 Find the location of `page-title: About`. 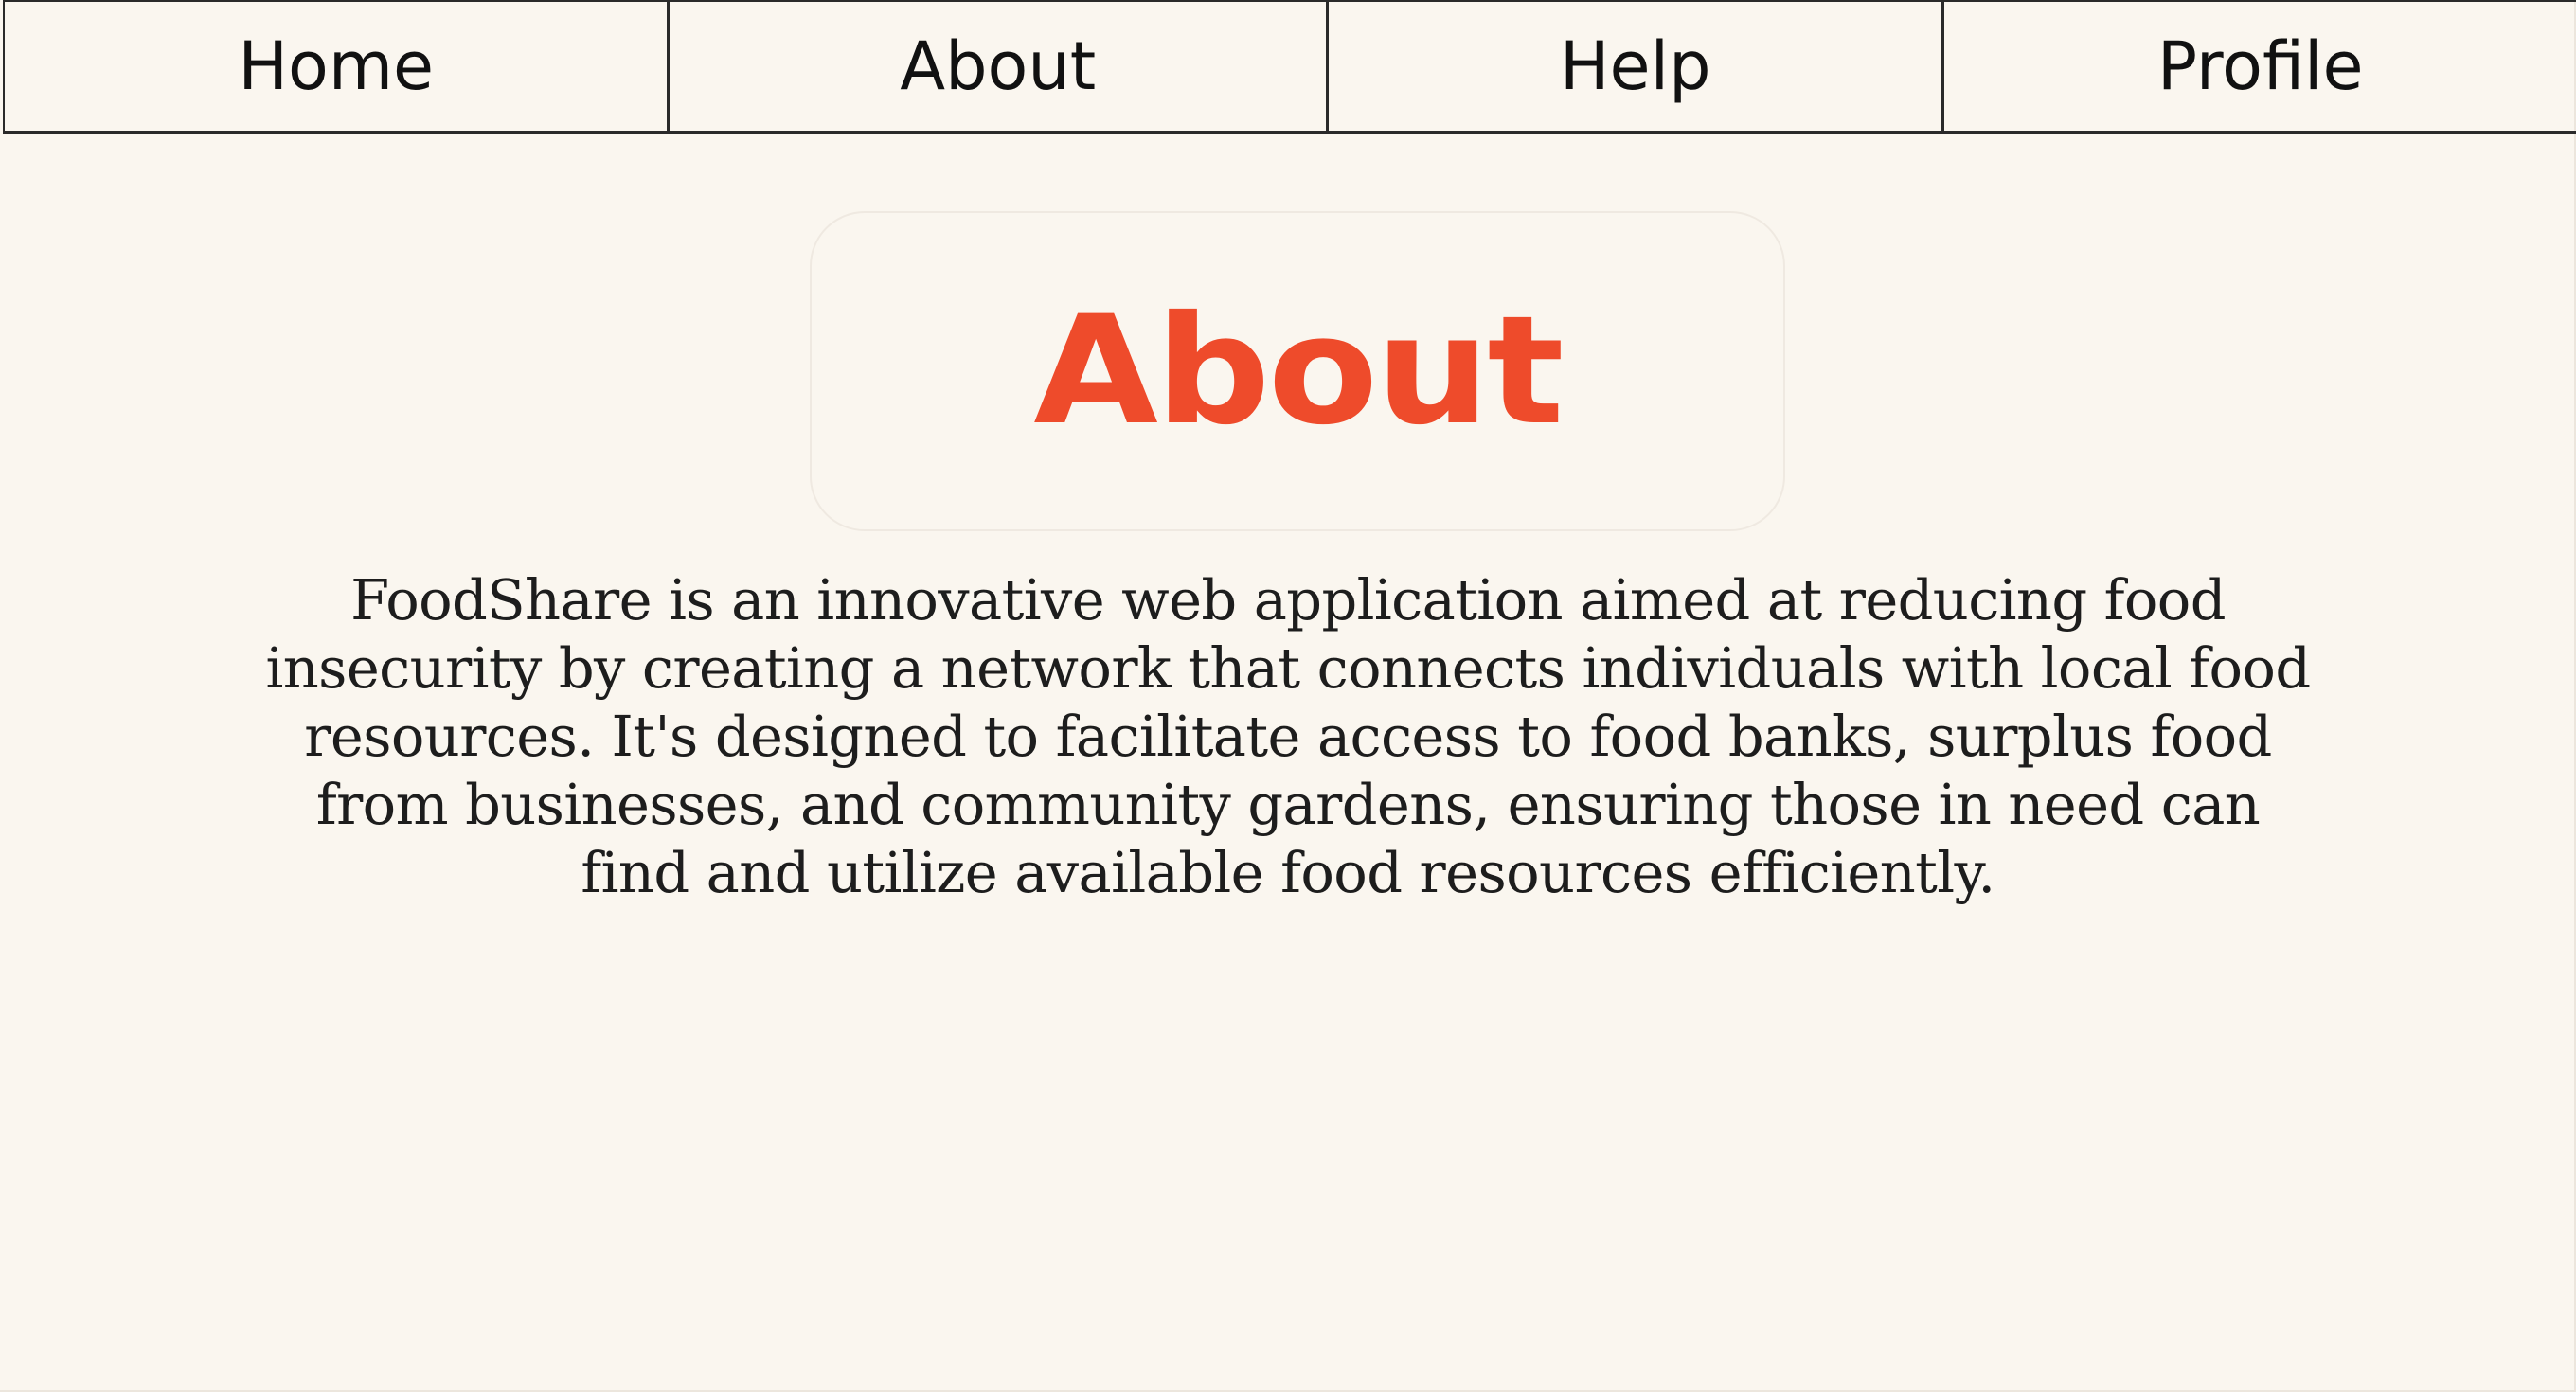

page-title: About is located at coordinates (1298, 371).